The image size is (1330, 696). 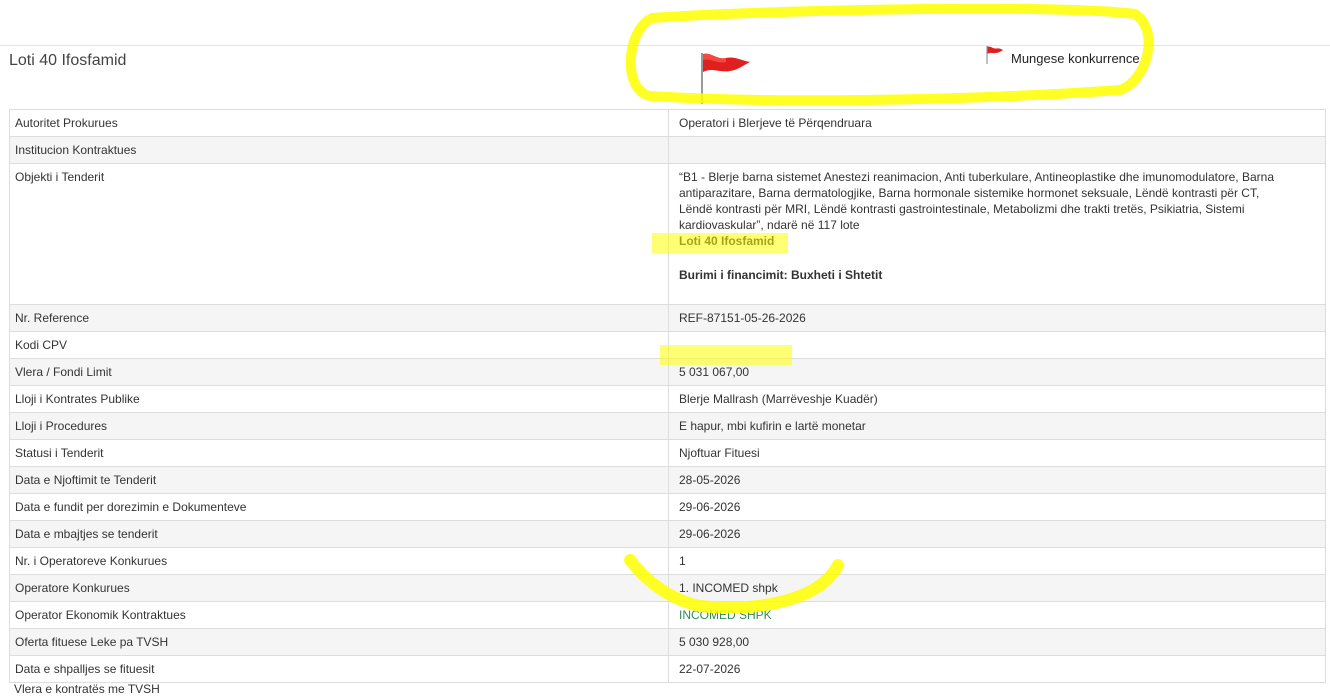 I want to click on table-row: Operatore Konkurues 1. INCOMED shpk, so click(x=667, y=588).